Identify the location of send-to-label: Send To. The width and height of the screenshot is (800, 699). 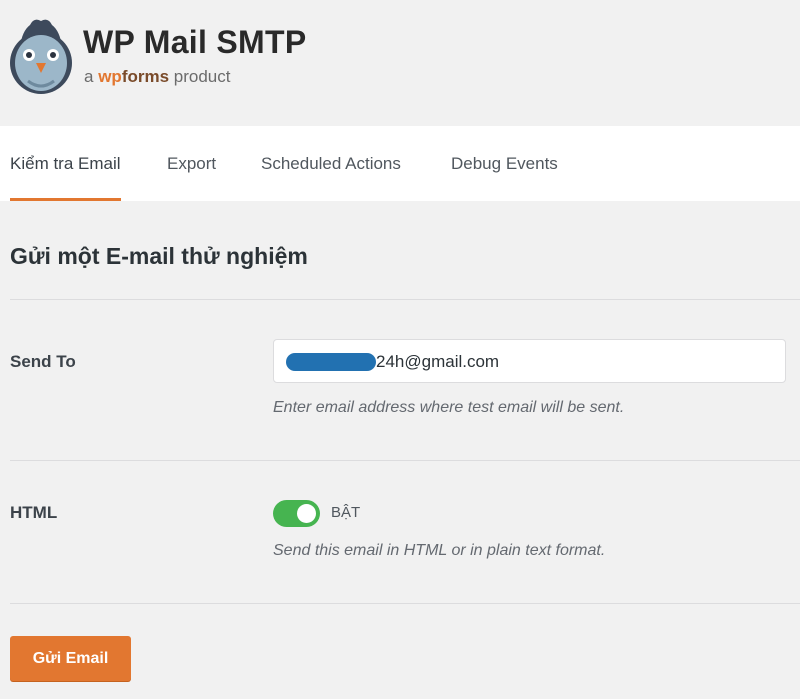
(43, 361).